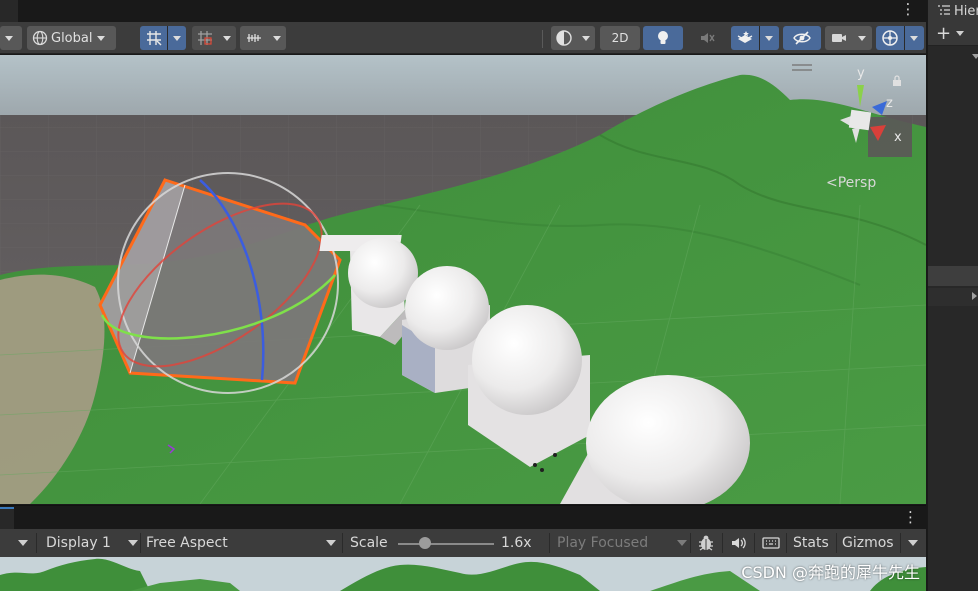 Image resolution: width=978 pixels, height=591 pixels. I want to click on hierarchy-tab-label: Hierarchy, so click(966, 11).